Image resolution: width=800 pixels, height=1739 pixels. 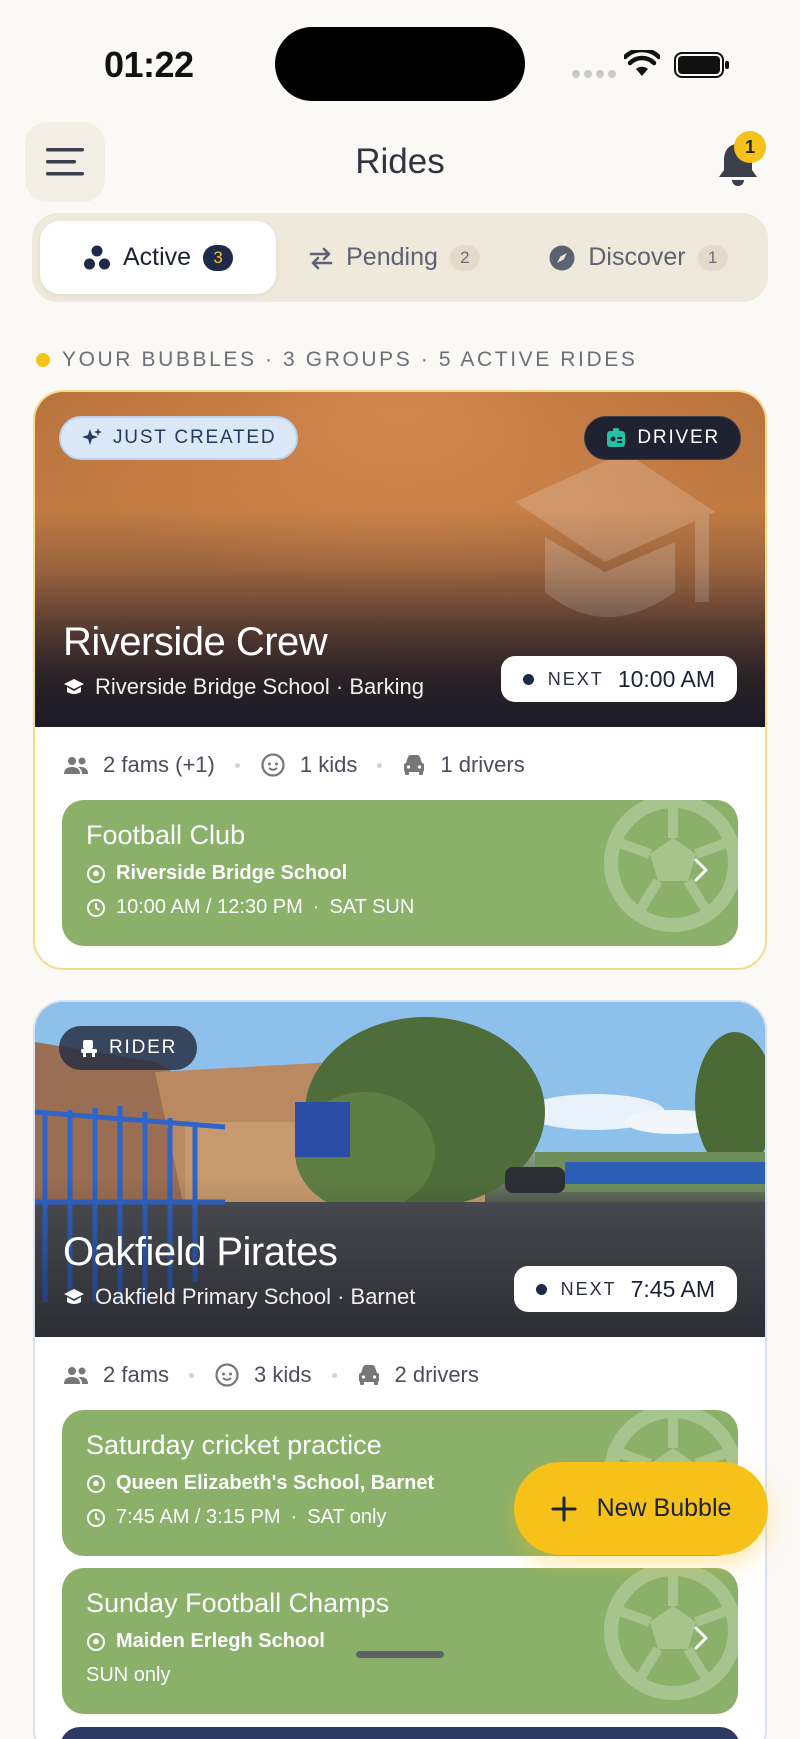 I want to click on just-created-badge: JUST CREATED, so click(x=179, y=438).